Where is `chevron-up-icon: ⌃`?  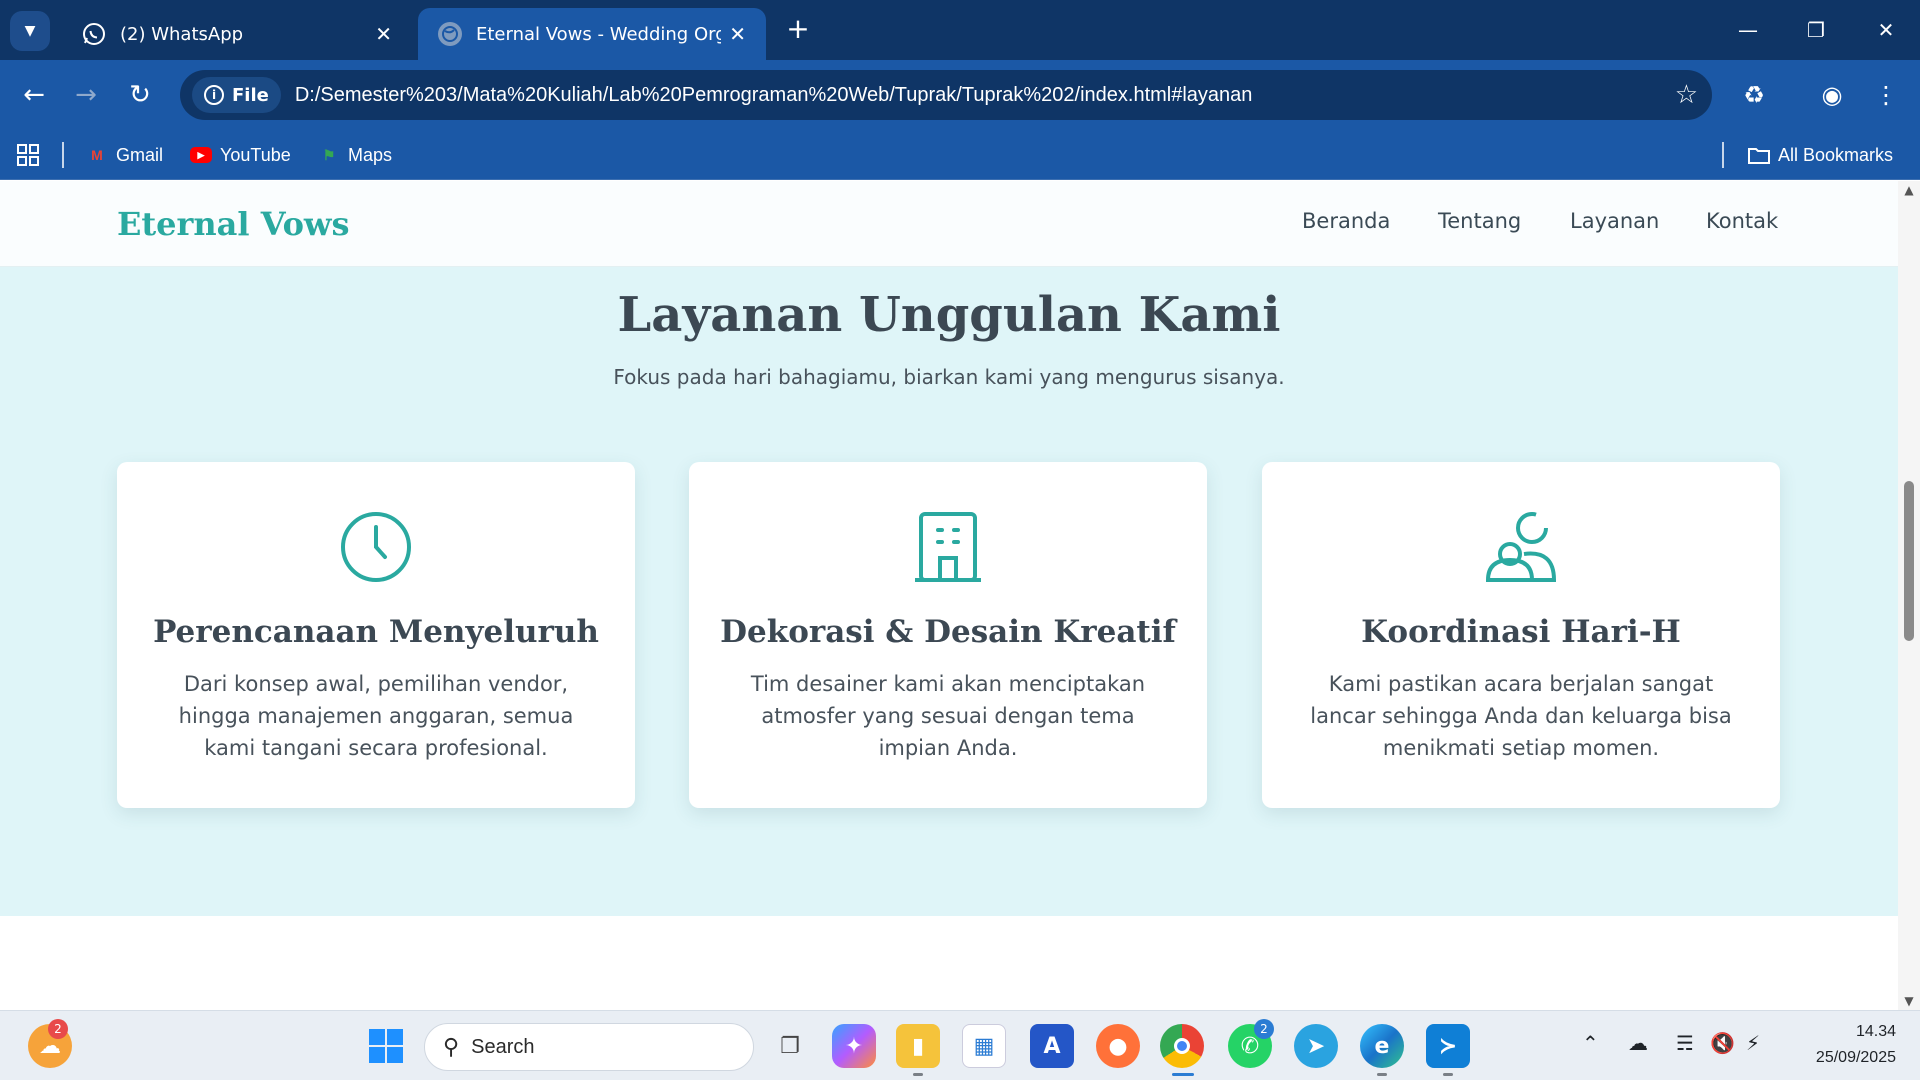
chevron-up-icon: ⌃ is located at coordinates (1590, 1043).